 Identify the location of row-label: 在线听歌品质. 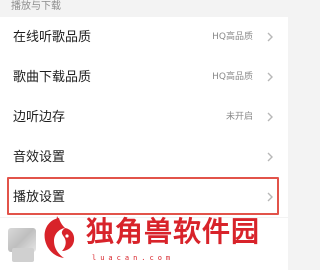
(52, 37).